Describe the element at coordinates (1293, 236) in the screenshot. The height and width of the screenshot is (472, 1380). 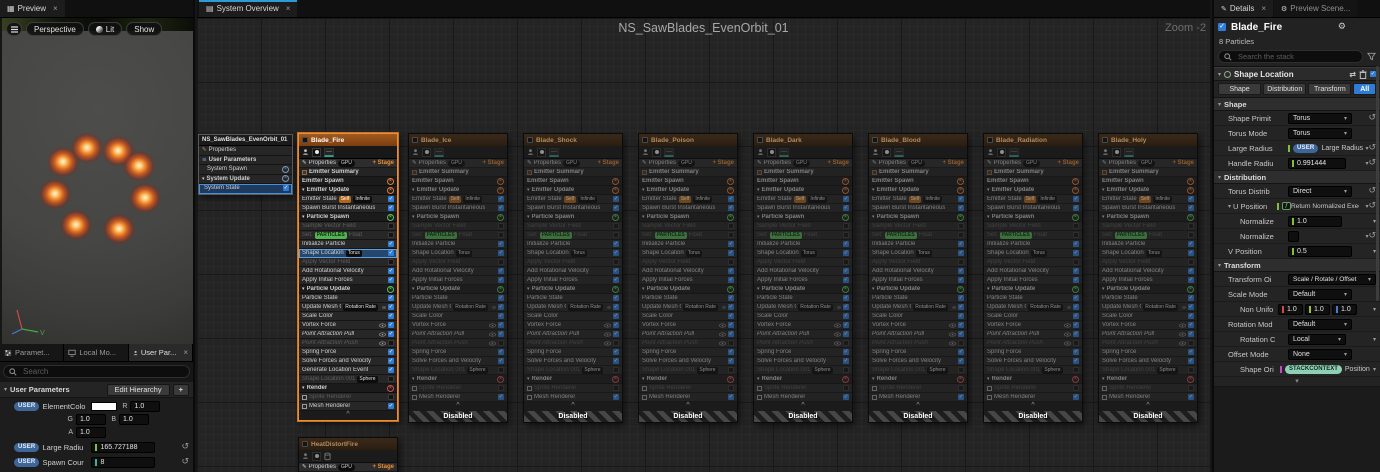
I see `normalize-toggle` at that location.